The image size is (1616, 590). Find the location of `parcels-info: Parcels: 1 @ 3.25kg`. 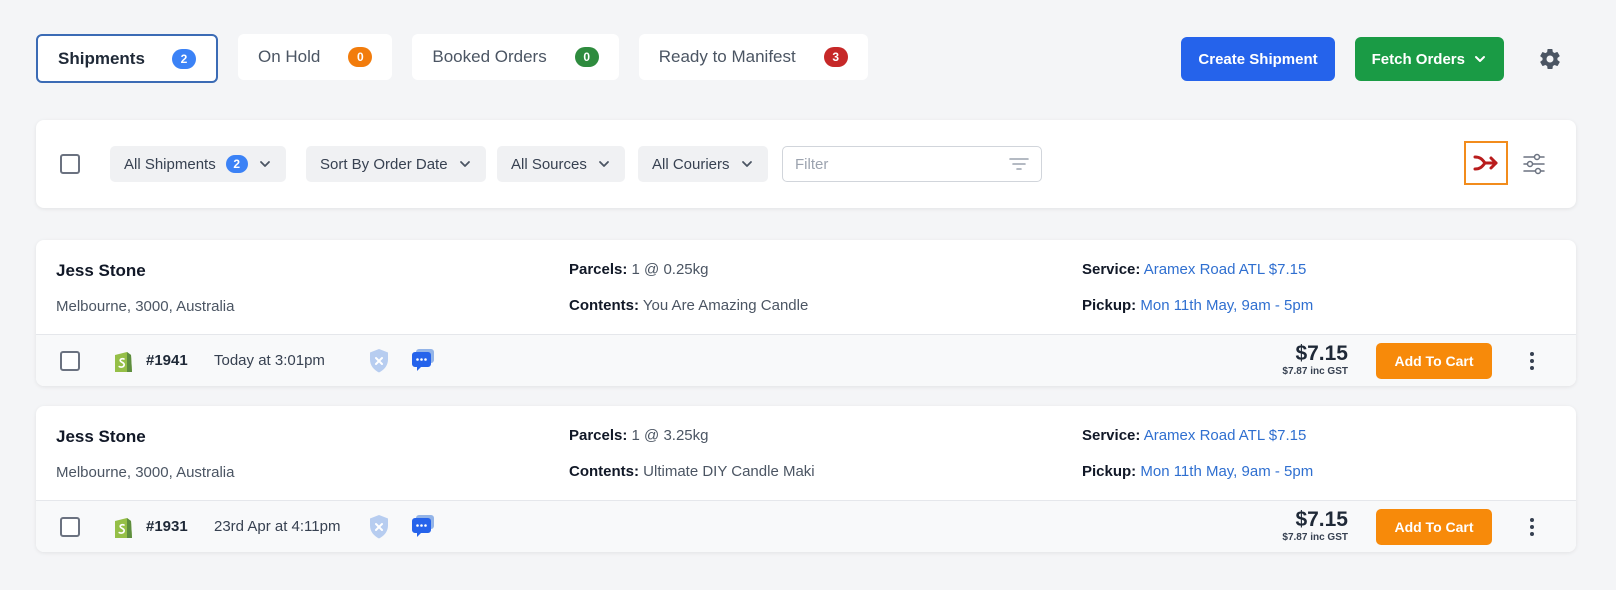

parcels-info: Parcels: 1 @ 3.25kg is located at coordinates (639, 435).